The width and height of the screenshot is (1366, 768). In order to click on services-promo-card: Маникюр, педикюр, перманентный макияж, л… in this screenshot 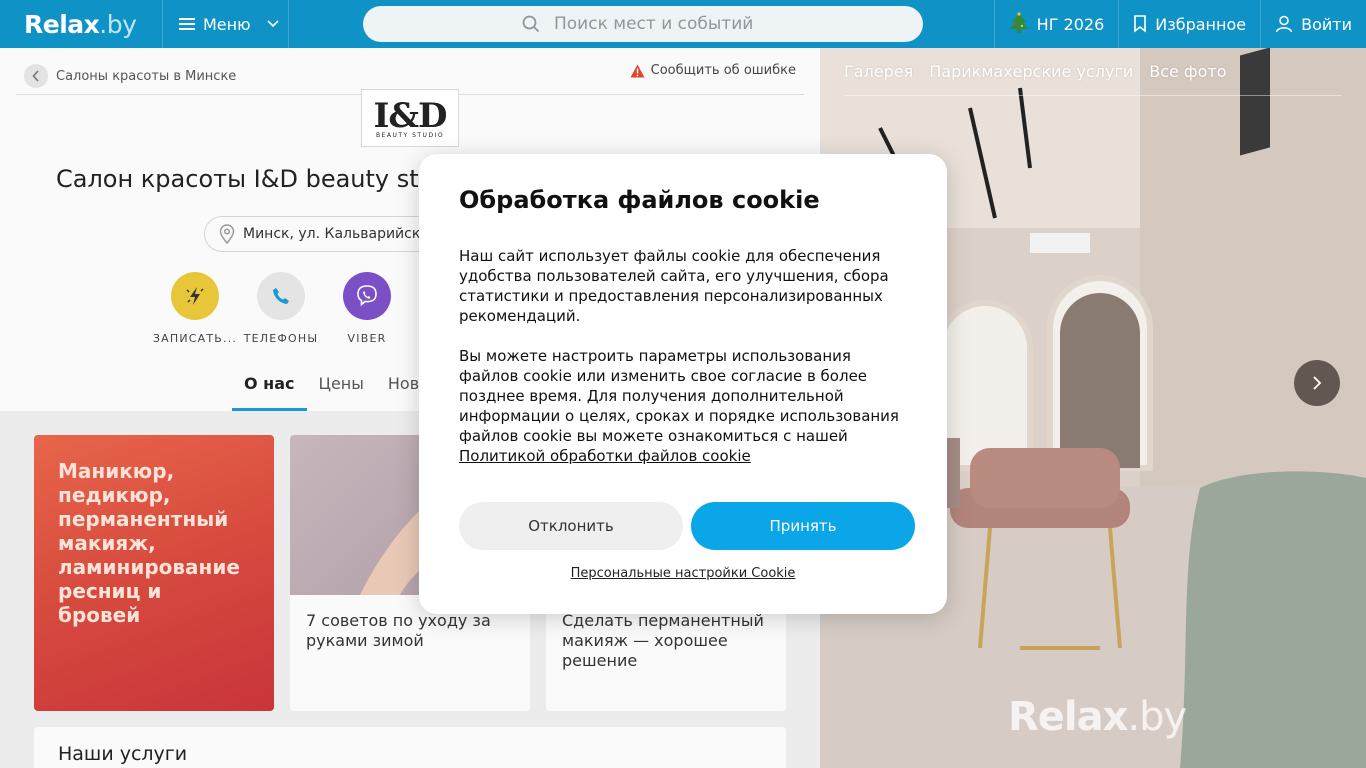, I will do `click(154, 573)`.